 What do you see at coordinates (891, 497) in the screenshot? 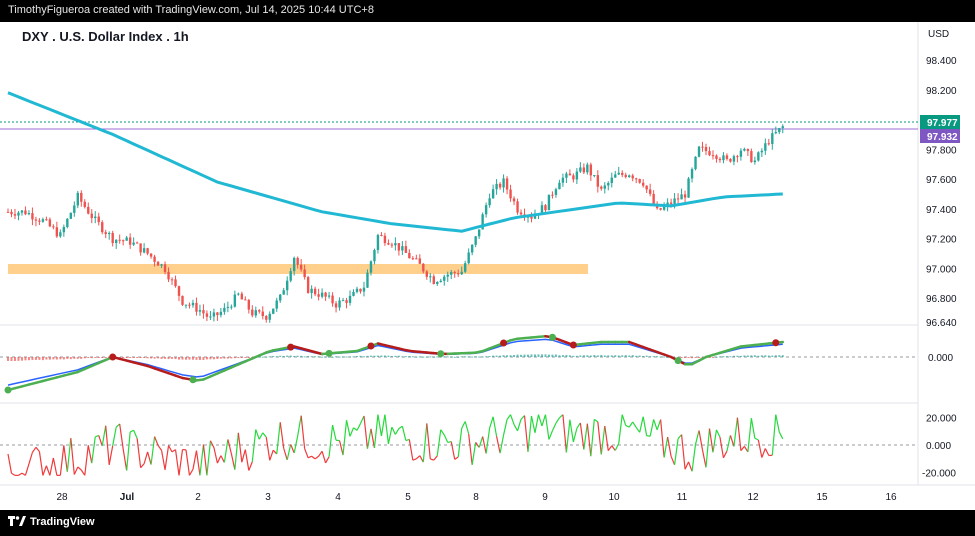
I see `time-tick-label: 16` at bounding box center [891, 497].